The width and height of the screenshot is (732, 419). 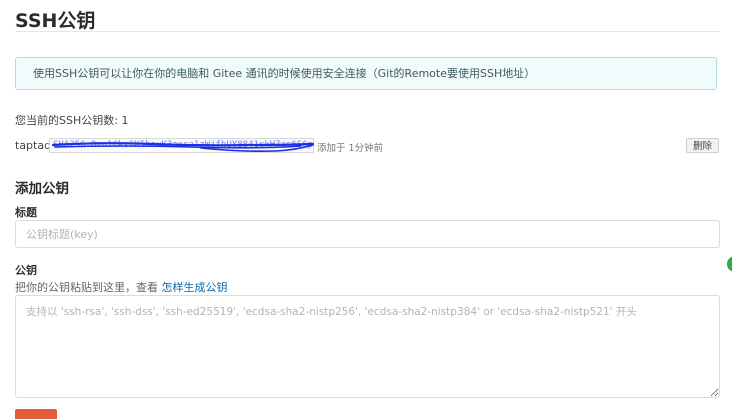 What do you see at coordinates (195, 287) in the screenshot?
I see `how-to-generate-key-link: 怎样生成公钥` at bounding box center [195, 287].